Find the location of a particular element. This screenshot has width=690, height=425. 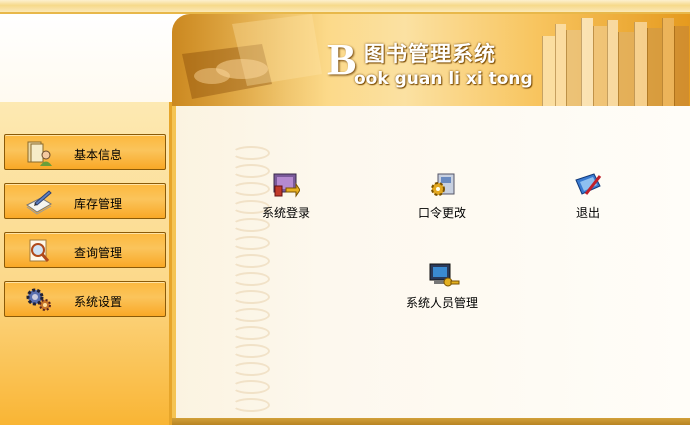

sidebar-item-label: 库存管理 is located at coordinates (98, 204).